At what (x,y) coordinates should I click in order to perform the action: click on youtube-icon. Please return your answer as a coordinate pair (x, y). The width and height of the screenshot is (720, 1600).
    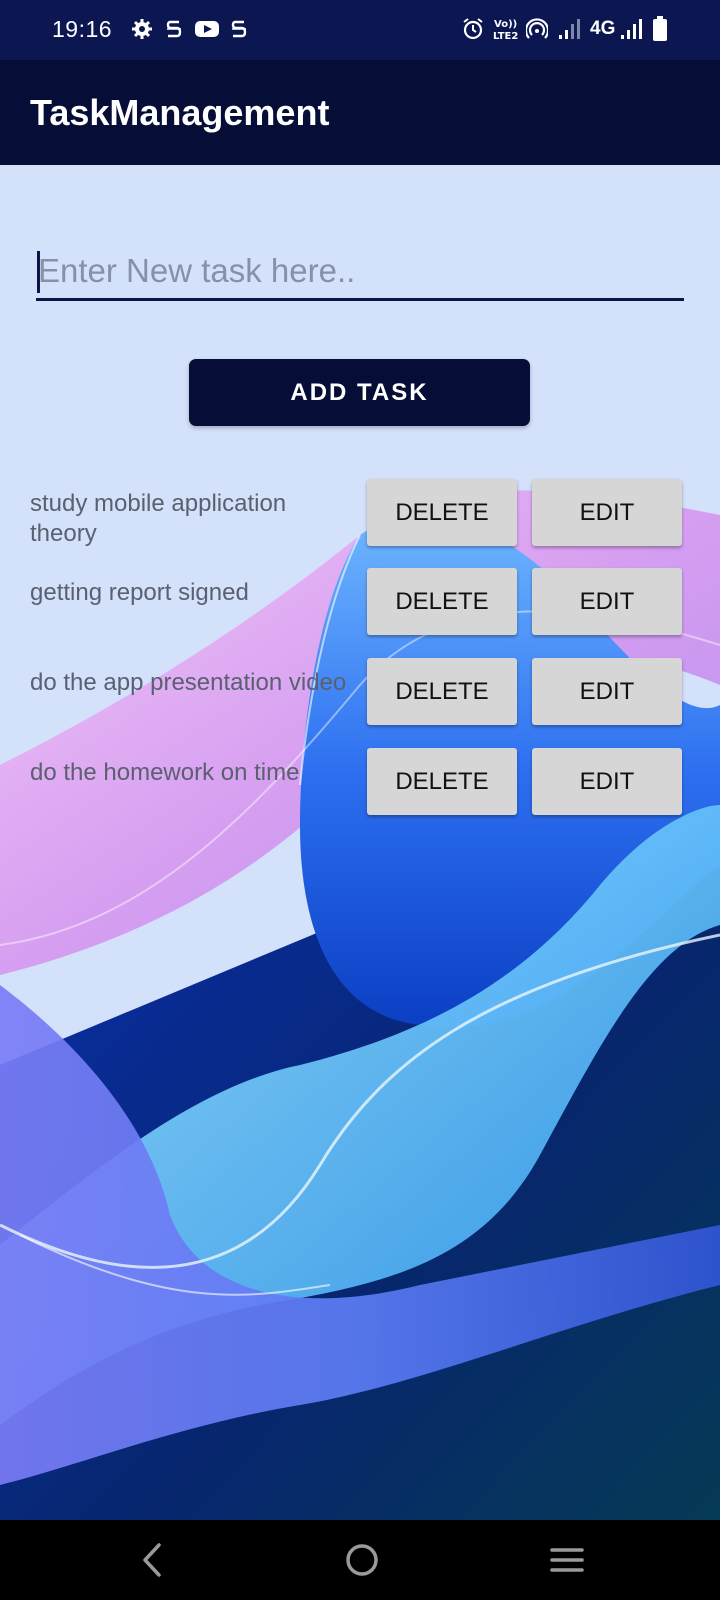
    Looking at the image, I should click on (207, 31).